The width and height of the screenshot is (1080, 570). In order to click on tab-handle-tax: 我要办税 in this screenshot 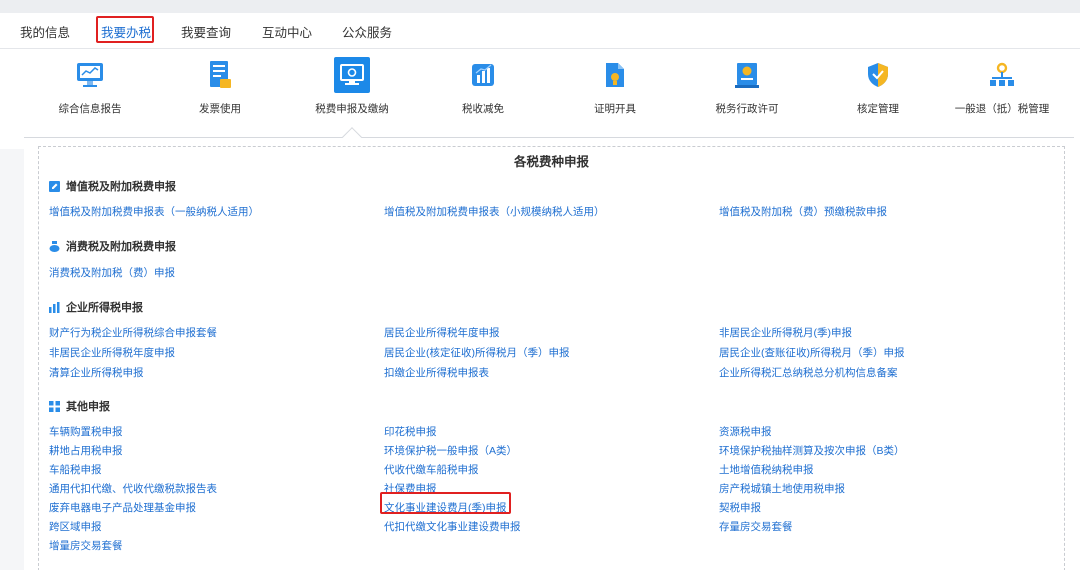, I will do `click(126, 37)`.